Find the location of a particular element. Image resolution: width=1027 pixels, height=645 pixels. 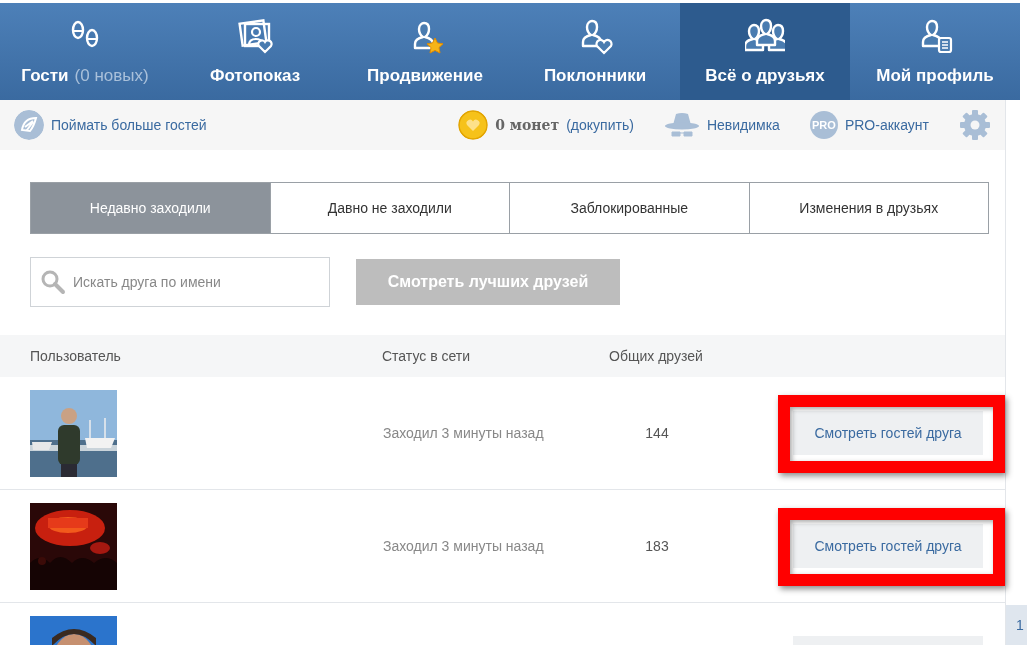

coins-count: 0 монет is located at coordinates (527, 125).